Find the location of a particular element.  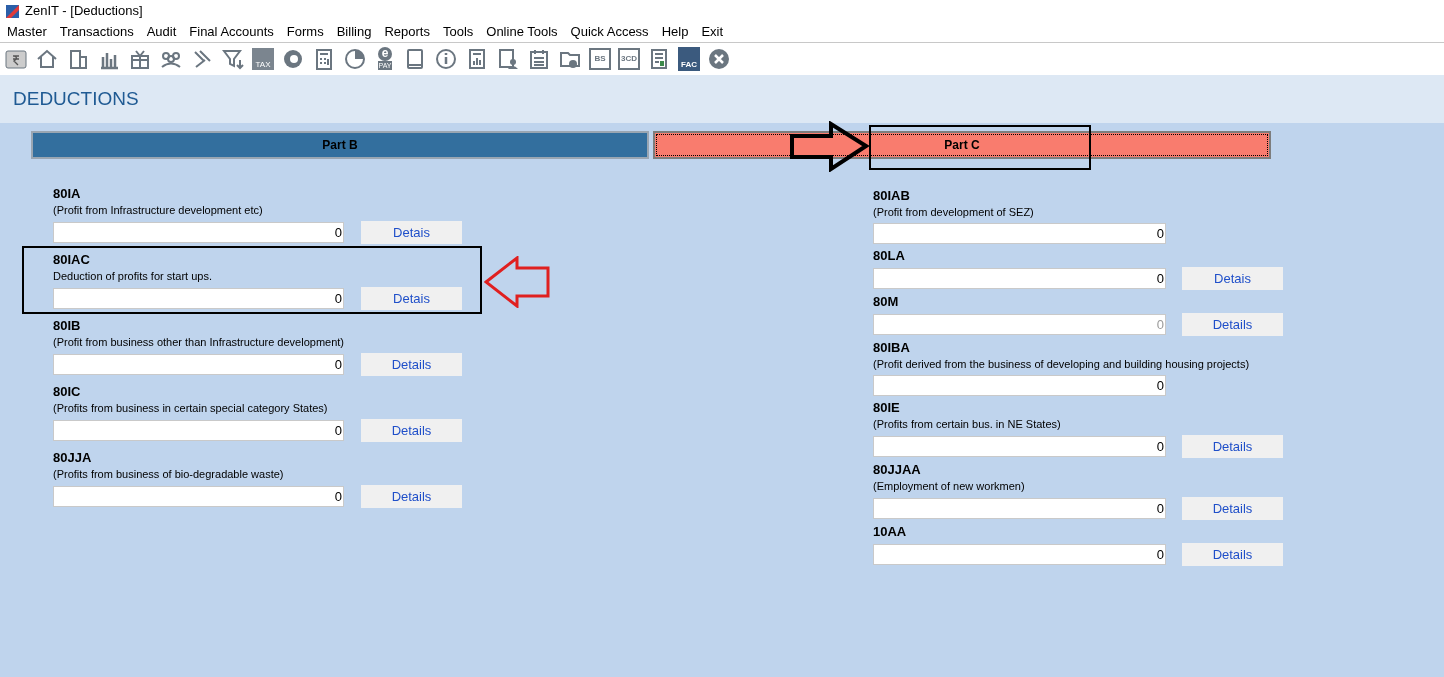

section-code: 10AA is located at coordinates (890, 532).